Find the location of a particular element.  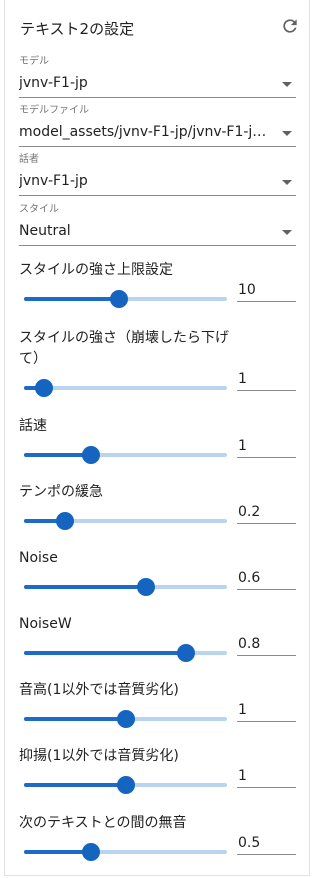

style-value: Neutral is located at coordinates (45, 231).